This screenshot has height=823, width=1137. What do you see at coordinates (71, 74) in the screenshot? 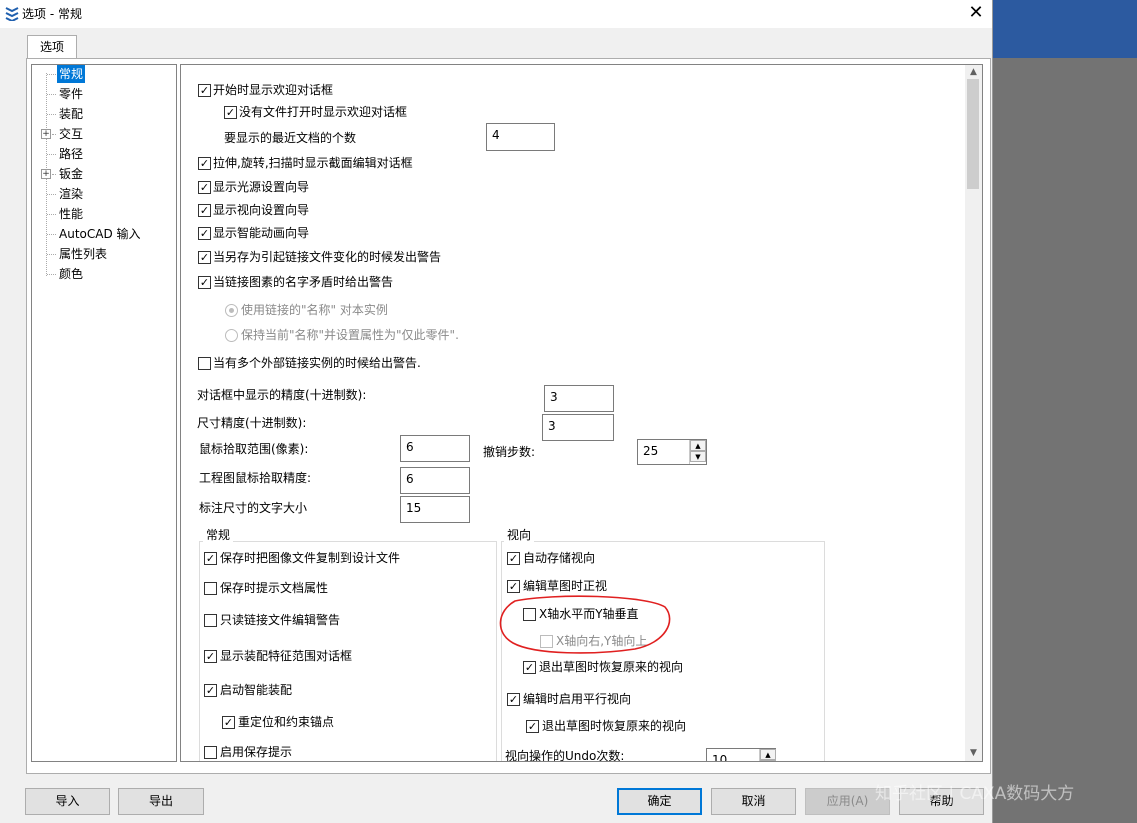
I see `tree-item-general: 常规` at bounding box center [71, 74].